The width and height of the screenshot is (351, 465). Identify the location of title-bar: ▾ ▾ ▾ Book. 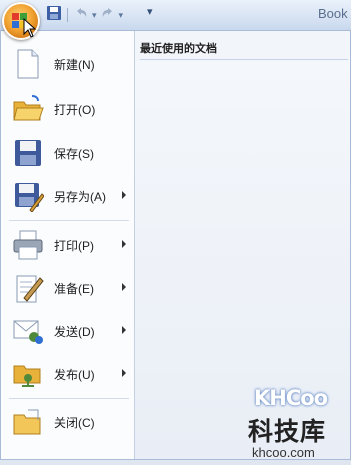
(175, 15).